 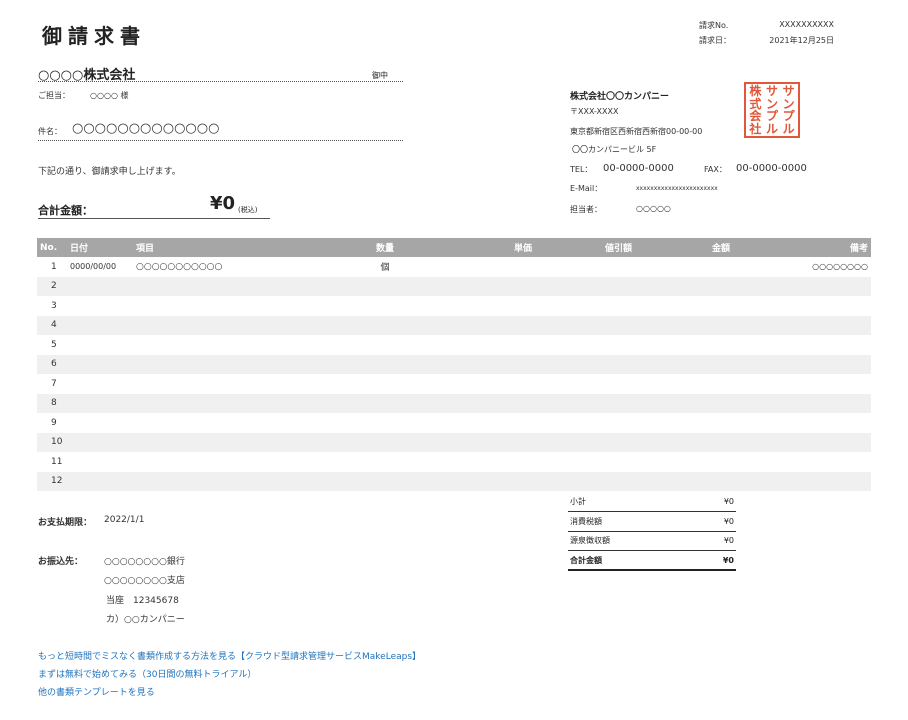 I want to click on summary-row: 合計金額 ¥0, so click(x=652, y=560).